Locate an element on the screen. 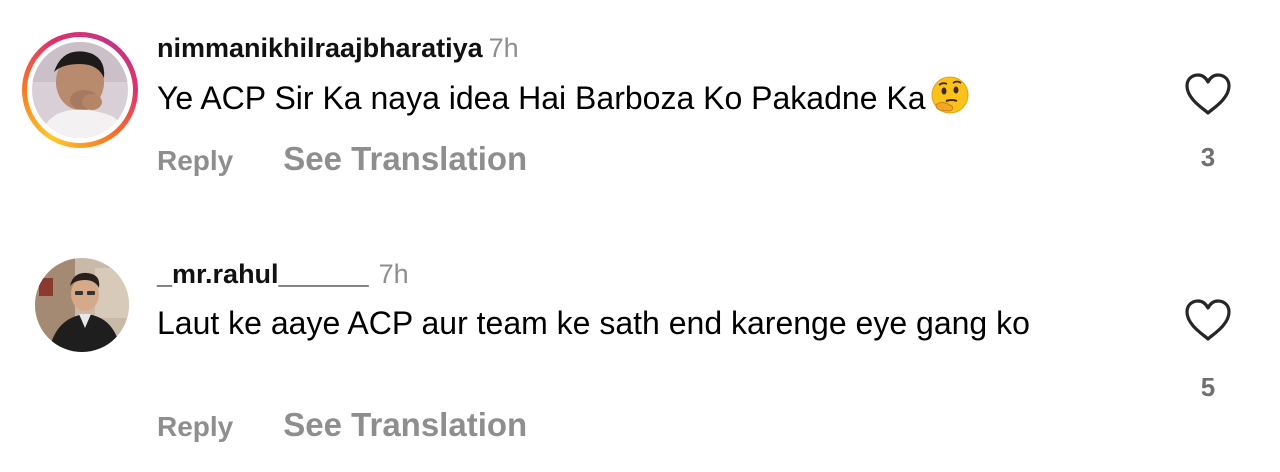 Image resolution: width=1280 pixels, height=472 pixels. username: _mr.rahul______ is located at coordinates (263, 274).